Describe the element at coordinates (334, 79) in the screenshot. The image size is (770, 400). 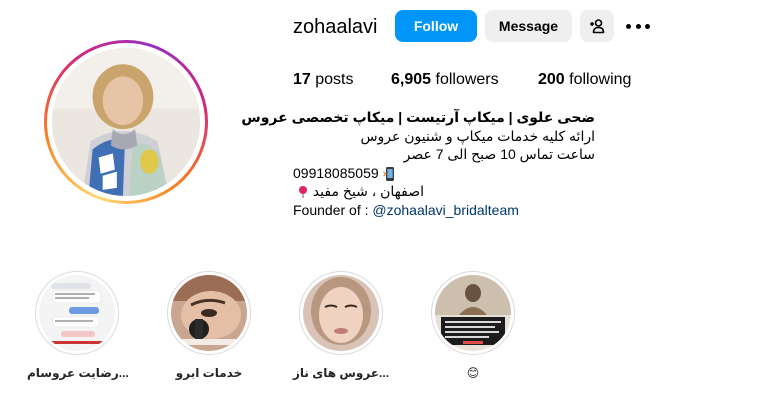
I see `posts-label: posts` at that location.